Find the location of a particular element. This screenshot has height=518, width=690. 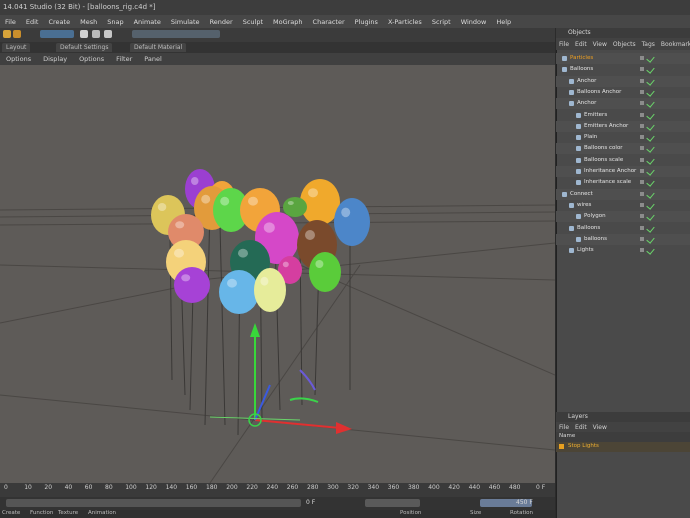

object-name: Plain is located at coordinates (590, 137).